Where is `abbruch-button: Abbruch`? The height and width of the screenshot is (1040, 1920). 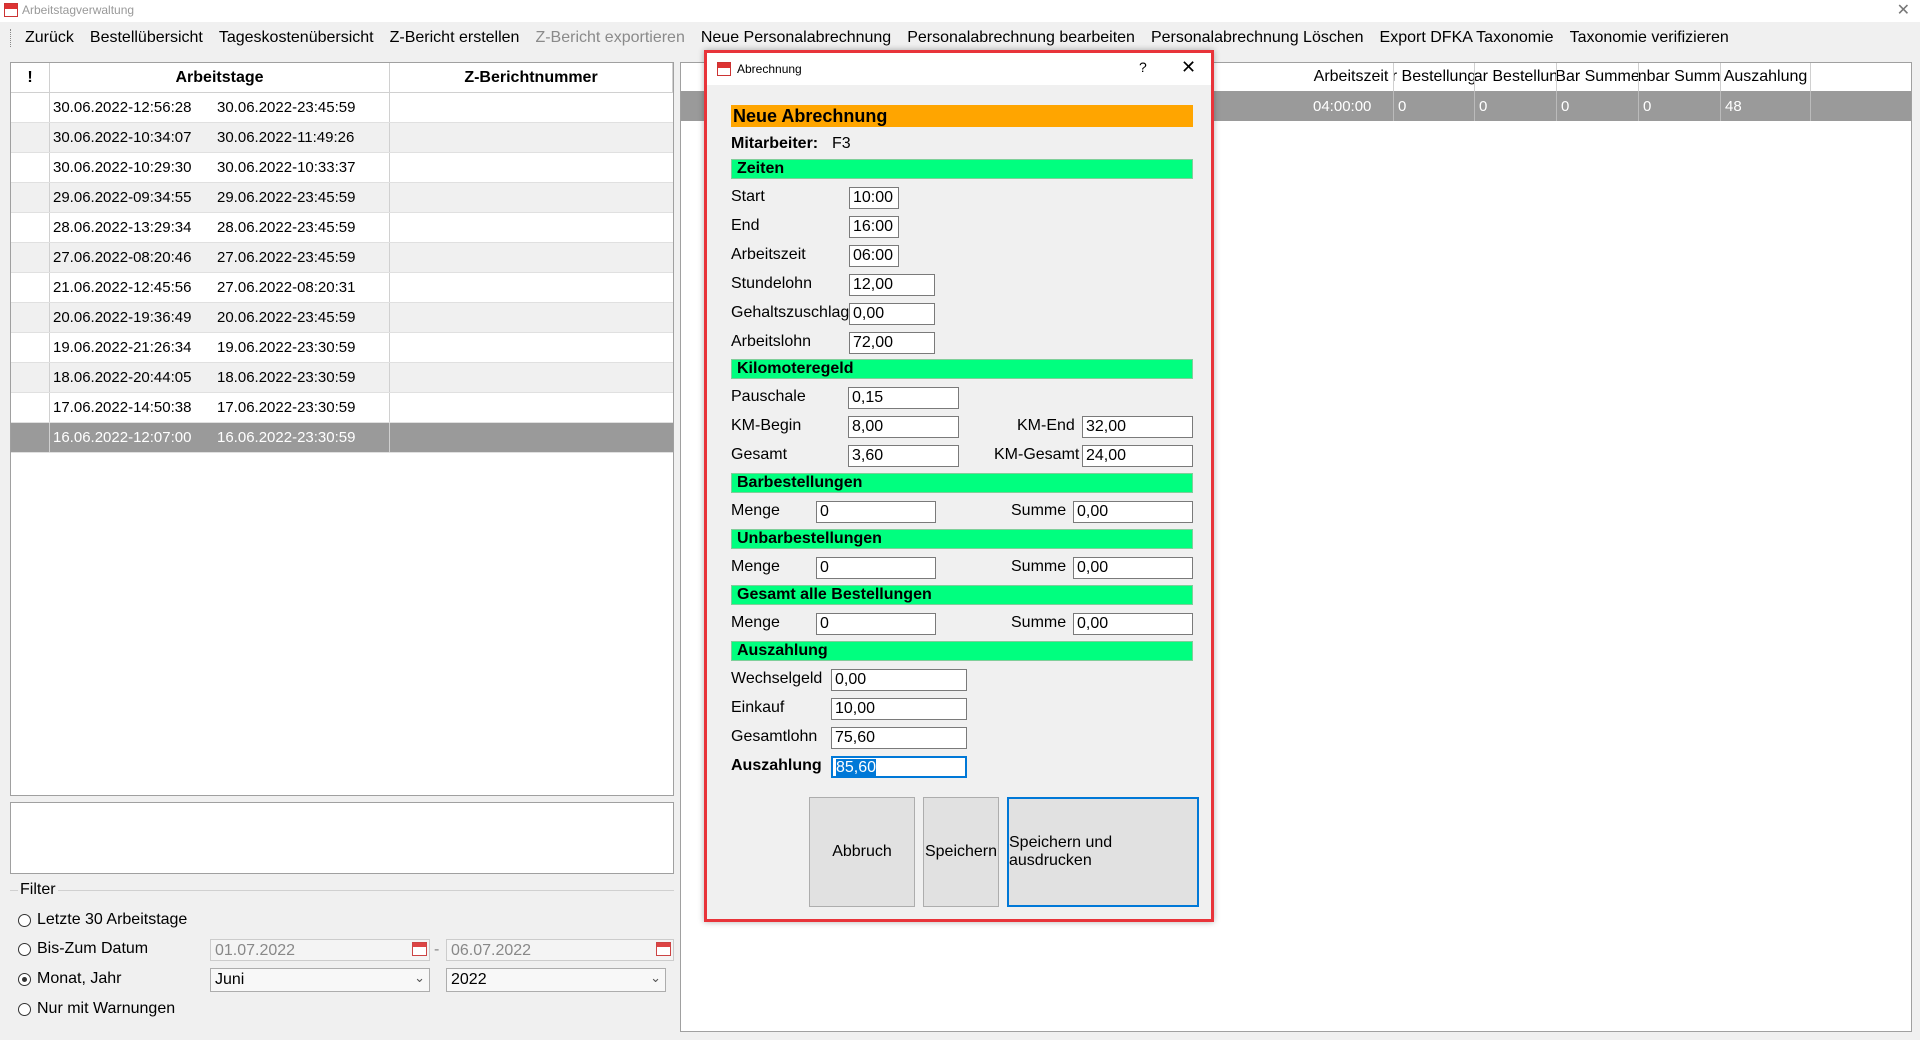
abbruch-button: Abbruch is located at coordinates (862, 852).